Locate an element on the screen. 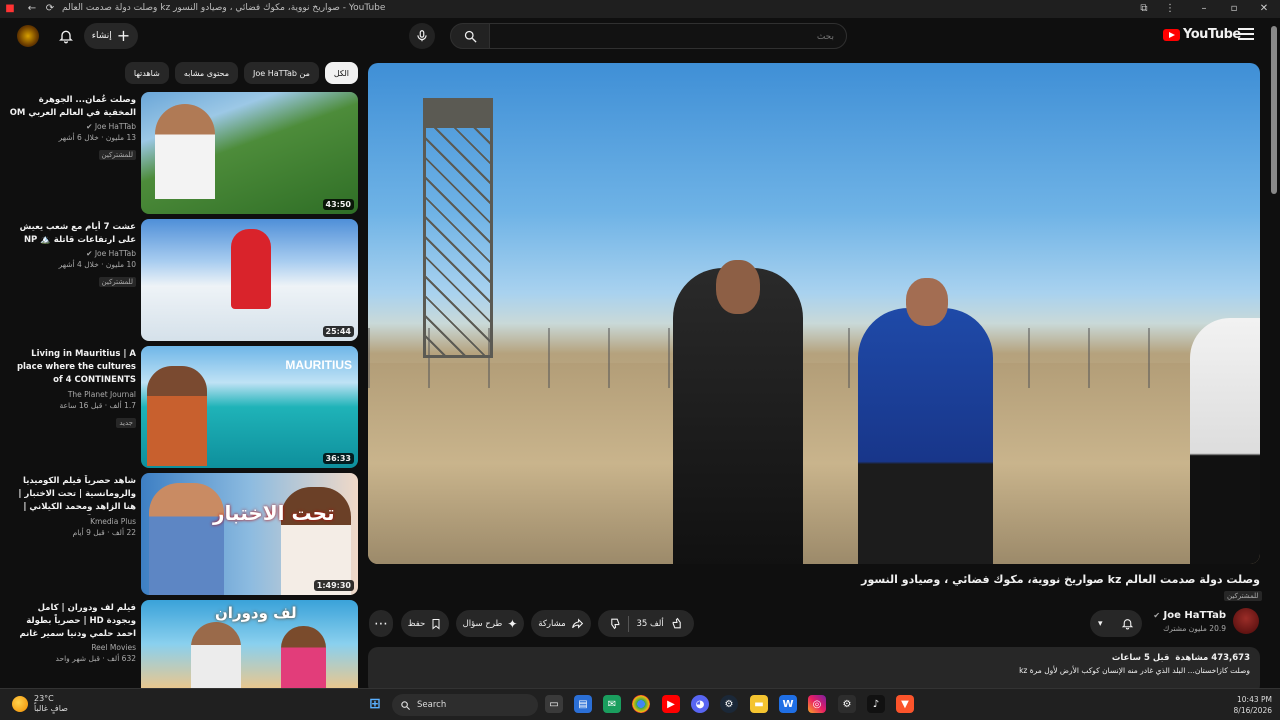 Image resolution: width=1280 pixels, height=720 pixels. ask-button: طرح سؤال ✦ is located at coordinates (490, 623).